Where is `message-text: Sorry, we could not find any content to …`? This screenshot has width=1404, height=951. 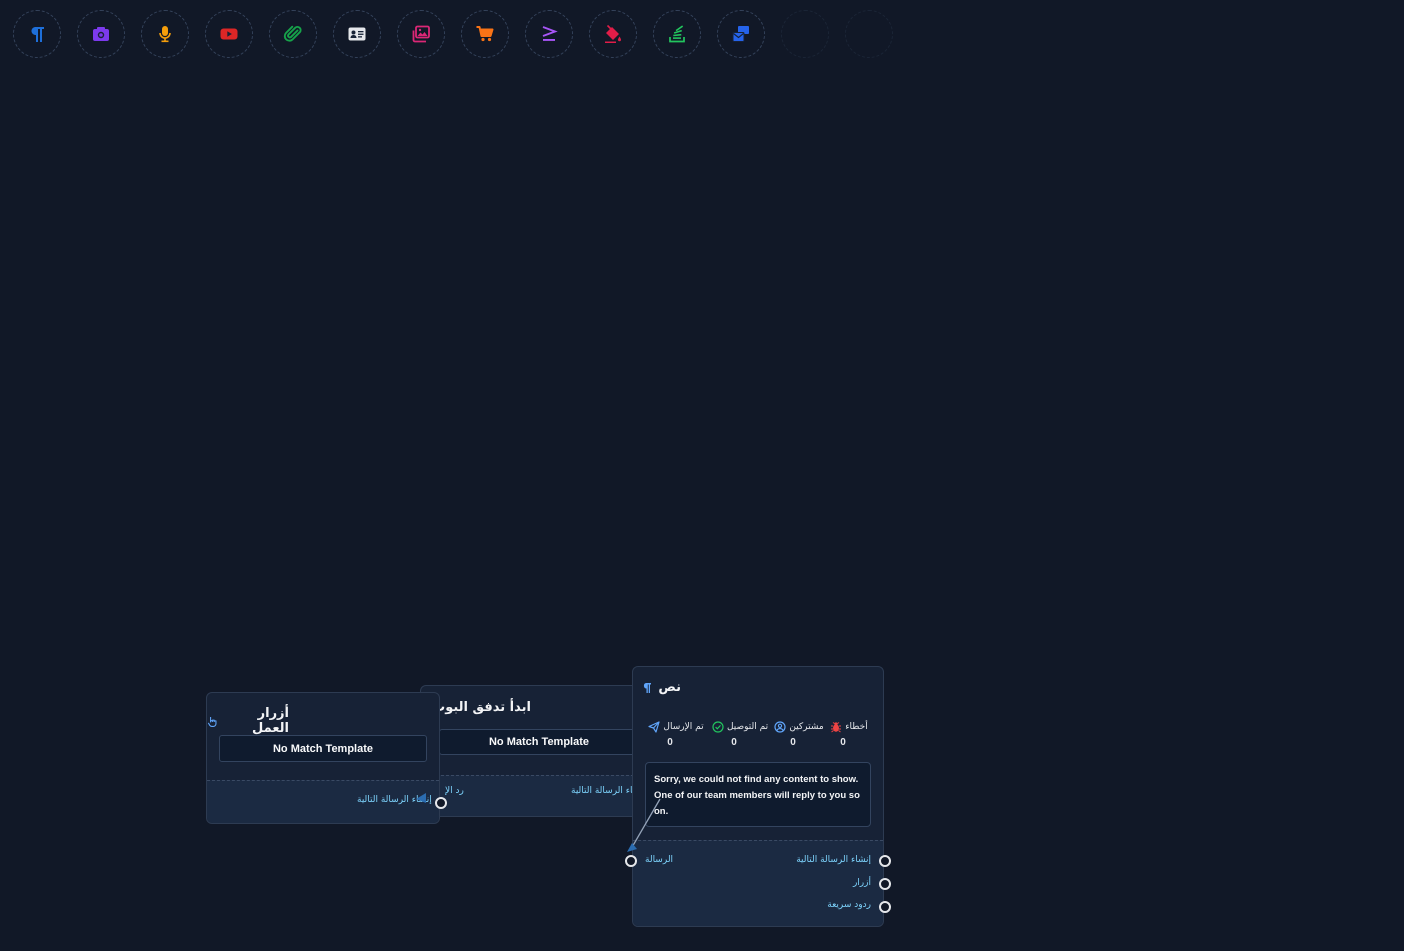 message-text: Sorry, we could not find any content to … is located at coordinates (758, 794).